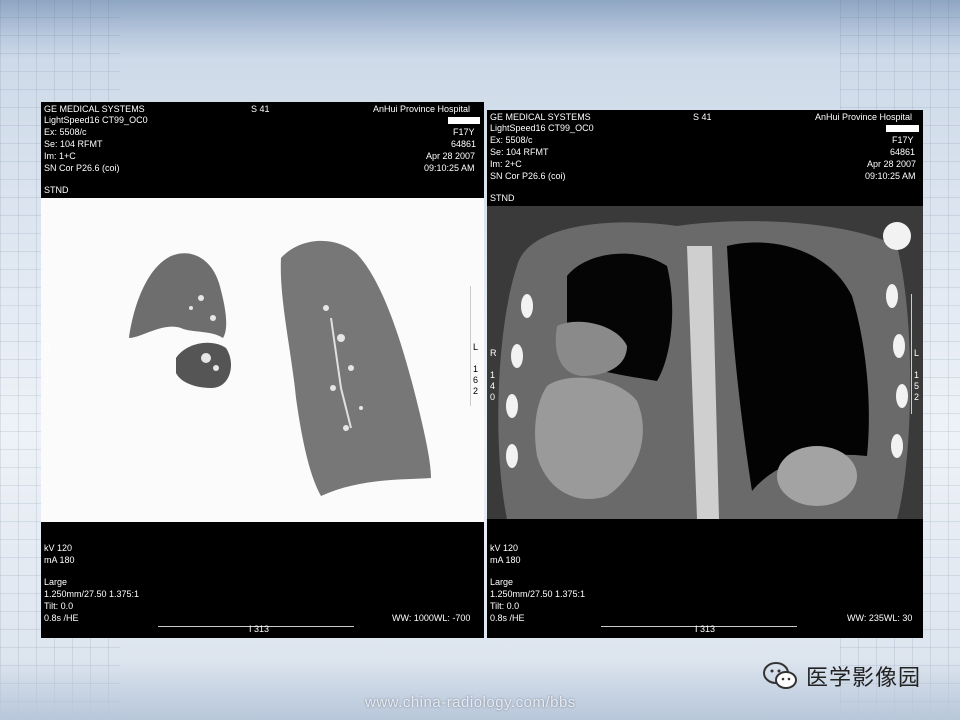 The image size is (960, 720). What do you see at coordinates (60, 156) in the screenshot?
I see `image-label: Im: 1+C` at bounding box center [60, 156].